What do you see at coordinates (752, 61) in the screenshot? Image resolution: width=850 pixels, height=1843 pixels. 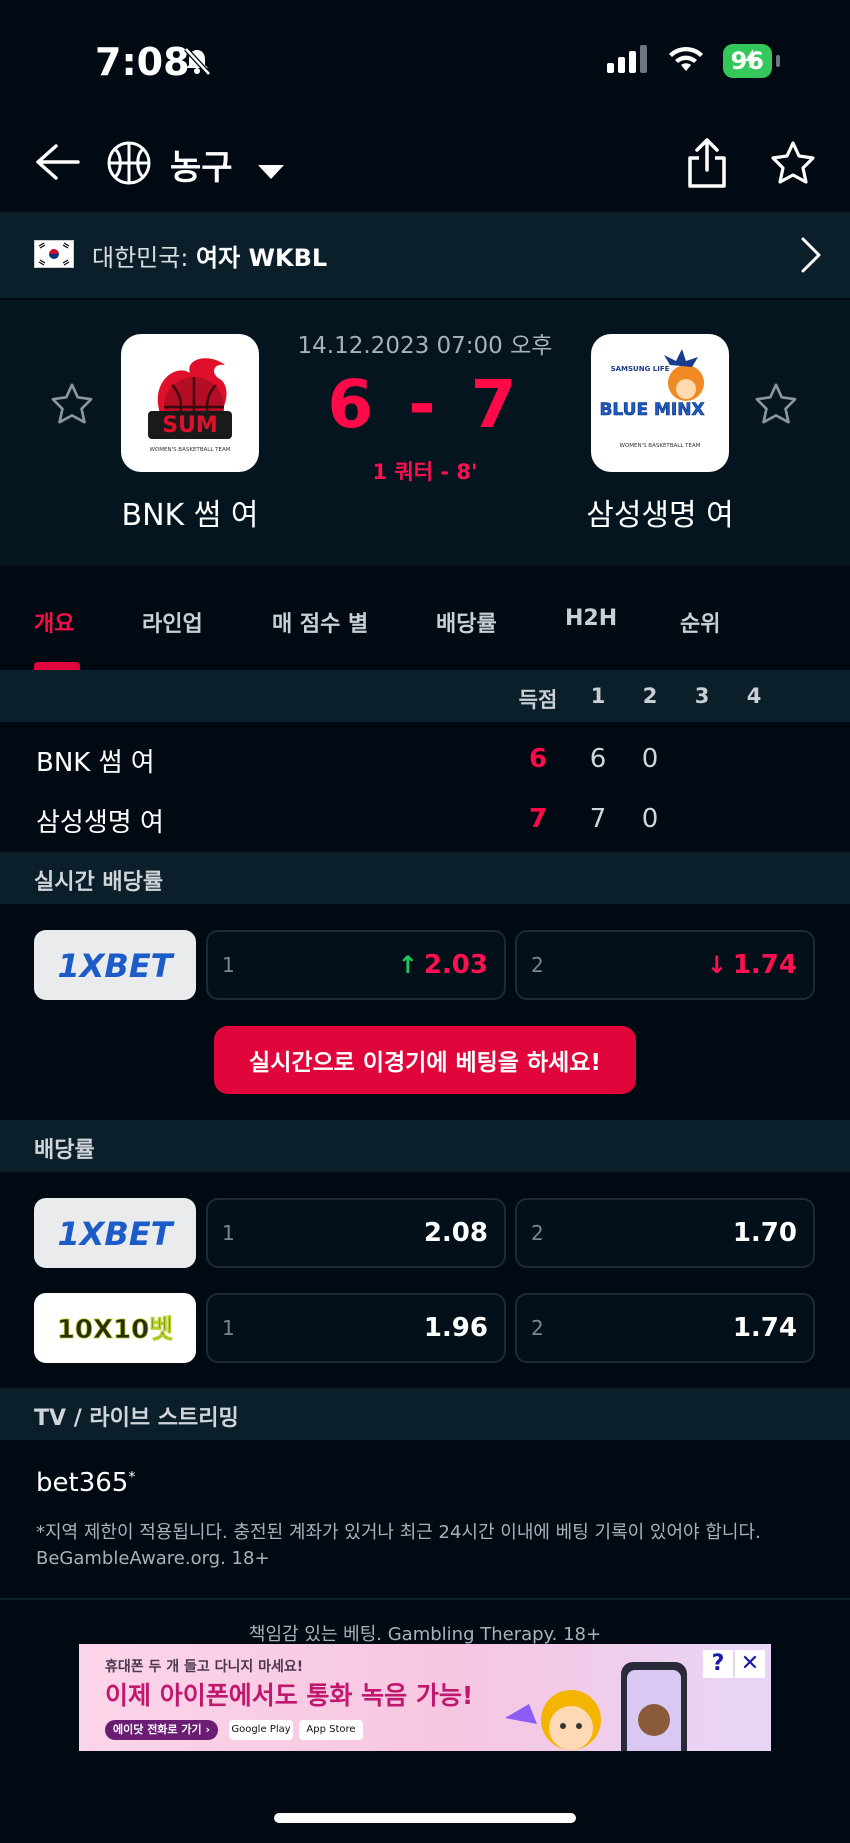 I see `charging-bolt-icon` at bounding box center [752, 61].